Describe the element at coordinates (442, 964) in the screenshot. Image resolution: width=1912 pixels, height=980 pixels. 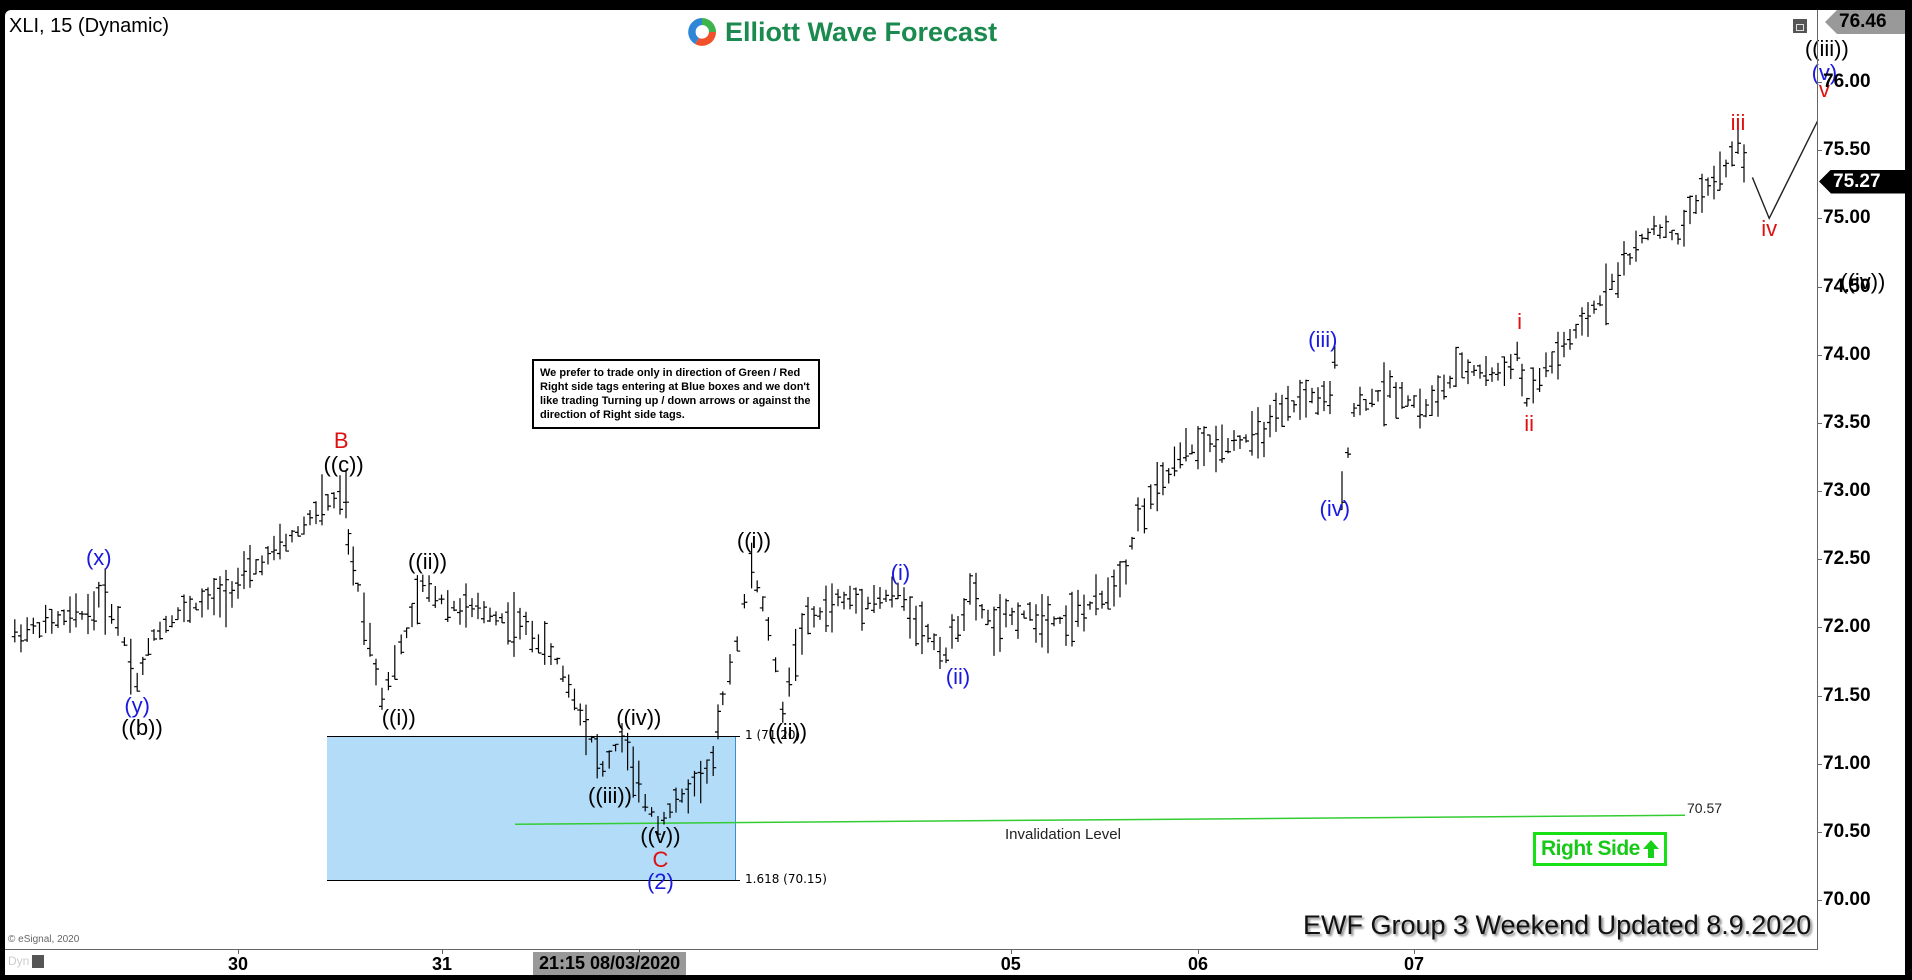
I see `time-tick-label: 31` at that location.